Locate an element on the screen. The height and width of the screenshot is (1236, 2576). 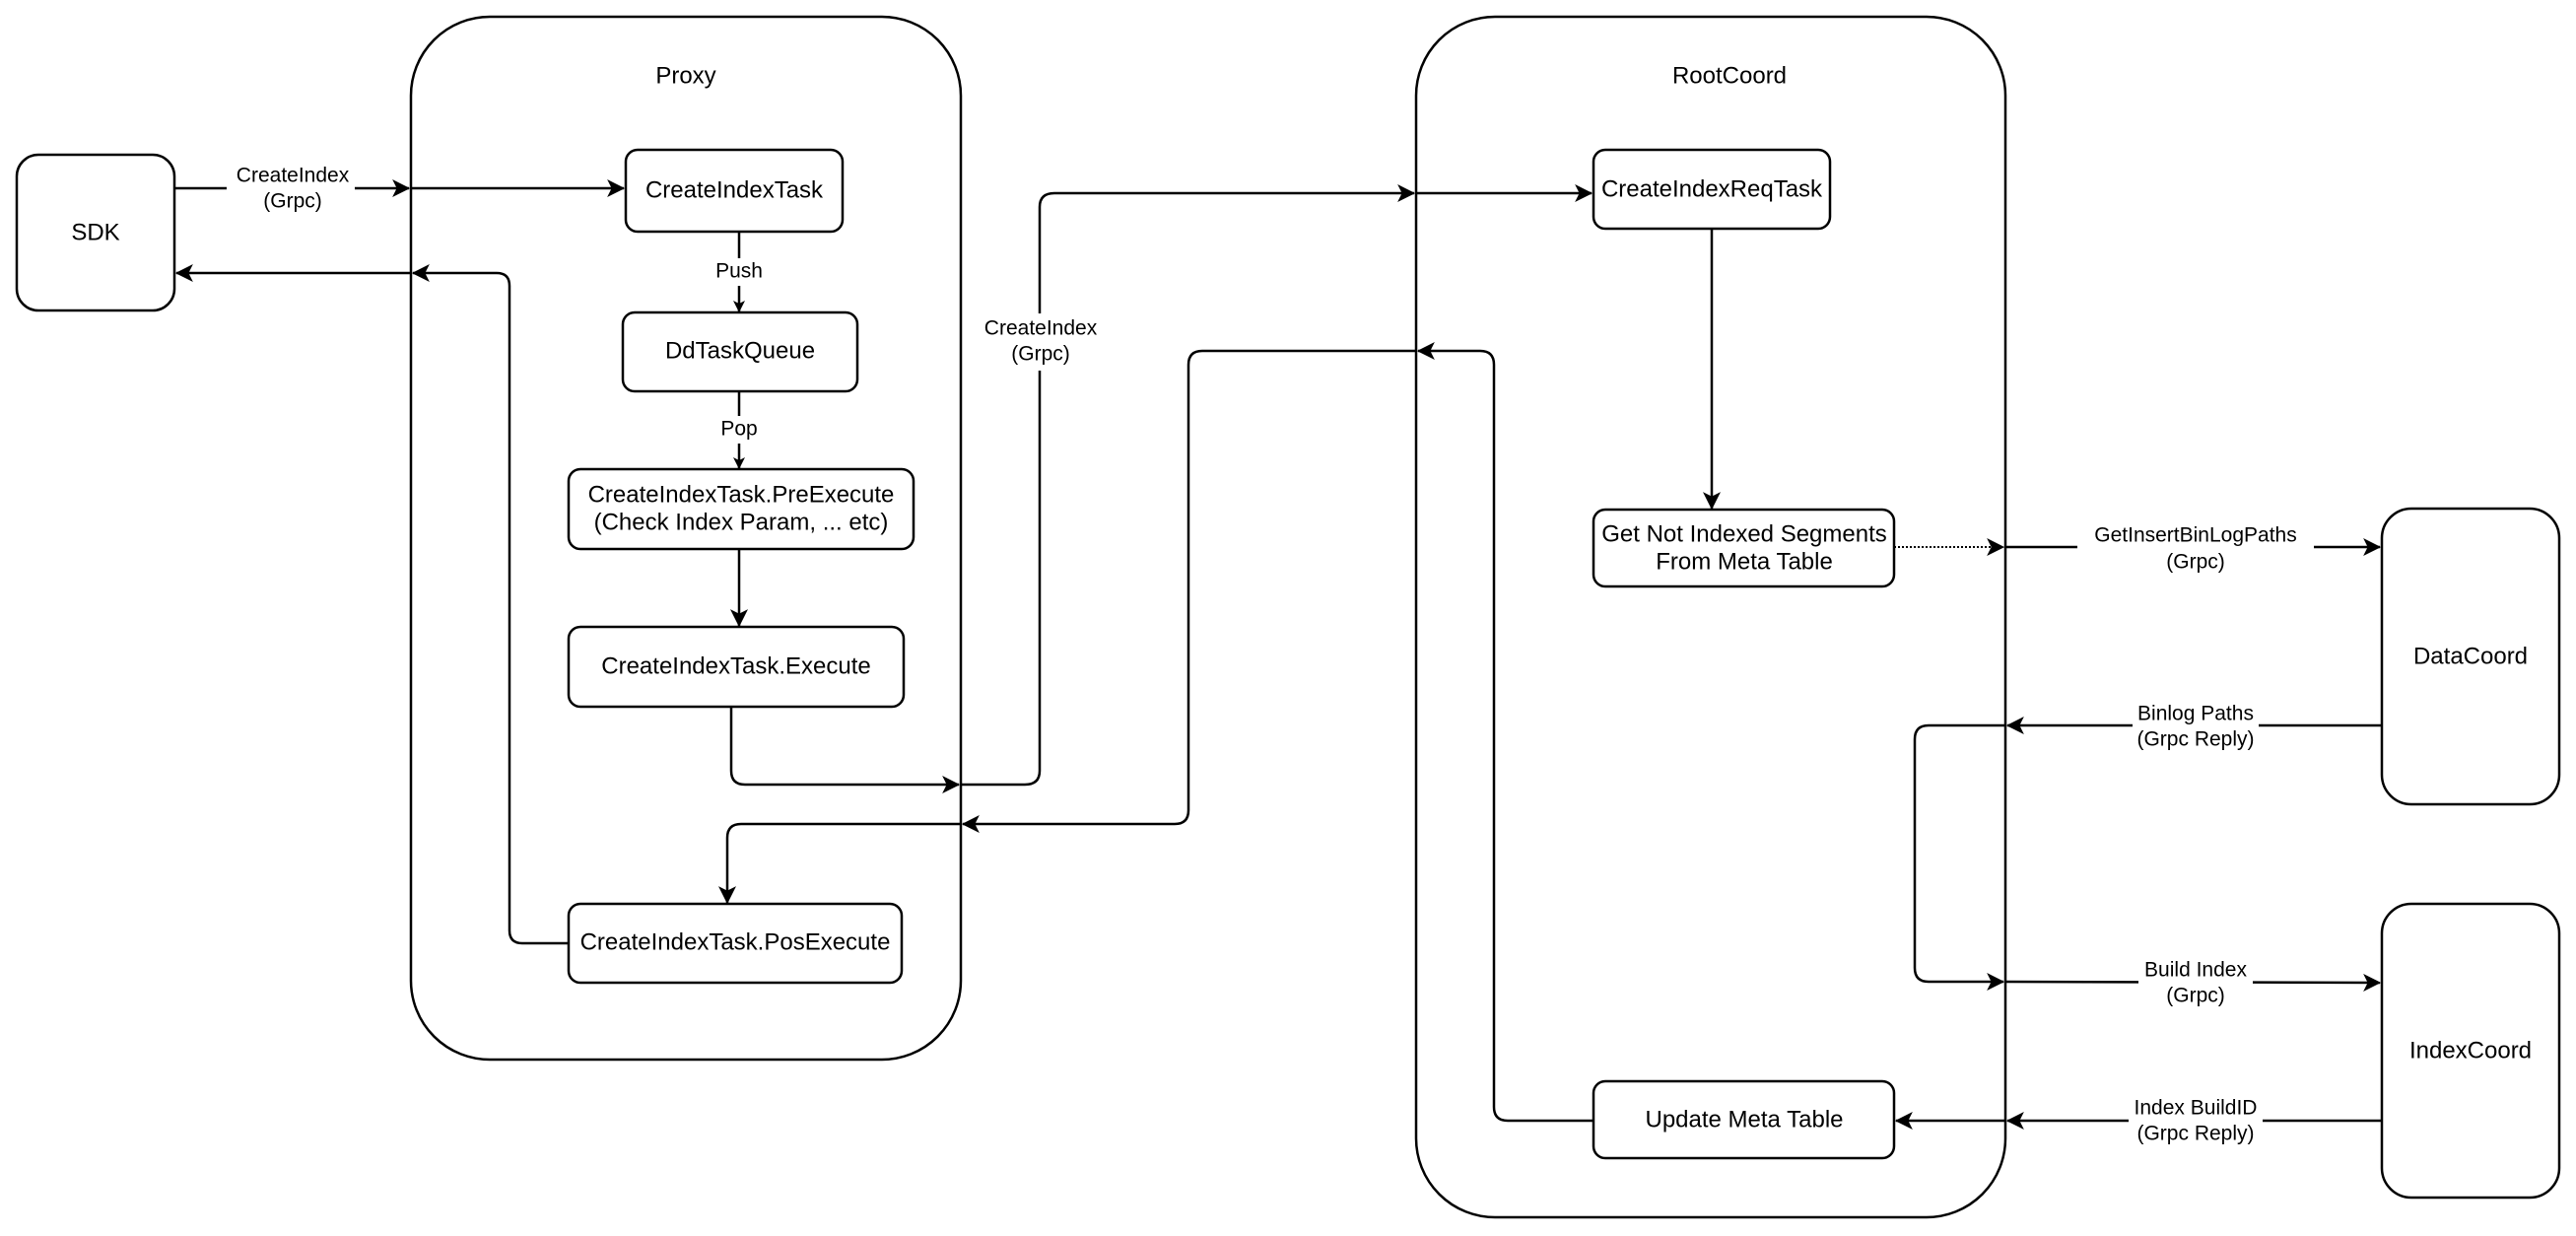
create-index-req-task-node: CreateIndexReqTask is located at coordinates (1712, 190).